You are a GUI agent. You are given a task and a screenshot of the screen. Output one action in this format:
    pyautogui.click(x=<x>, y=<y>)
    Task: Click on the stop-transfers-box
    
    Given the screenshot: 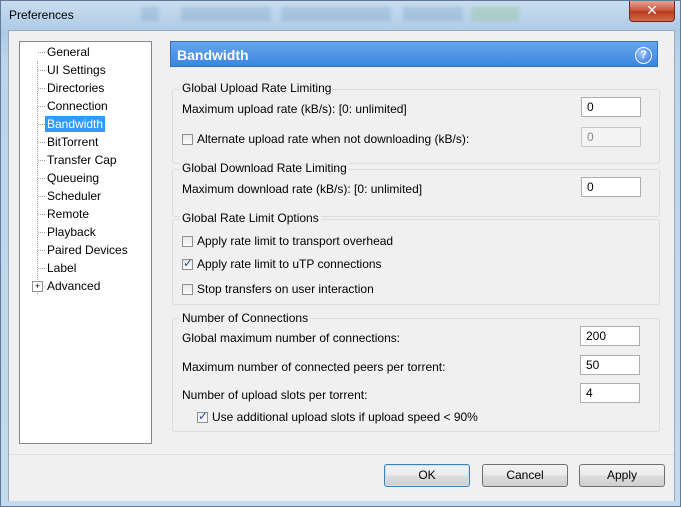 What is the action you would take?
    pyautogui.click(x=187, y=289)
    